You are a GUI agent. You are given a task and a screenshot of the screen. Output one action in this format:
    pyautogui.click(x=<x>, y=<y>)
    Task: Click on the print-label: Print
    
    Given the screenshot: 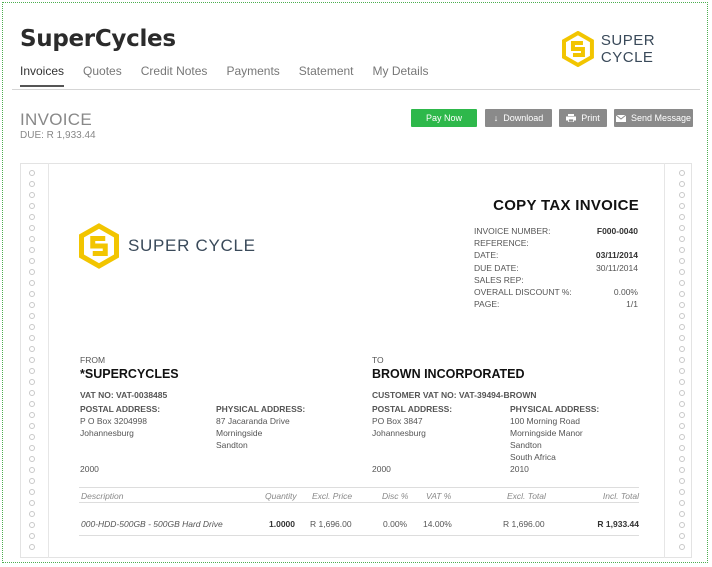 What is the action you would take?
    pyautogui.click(x=590, y=118)
    